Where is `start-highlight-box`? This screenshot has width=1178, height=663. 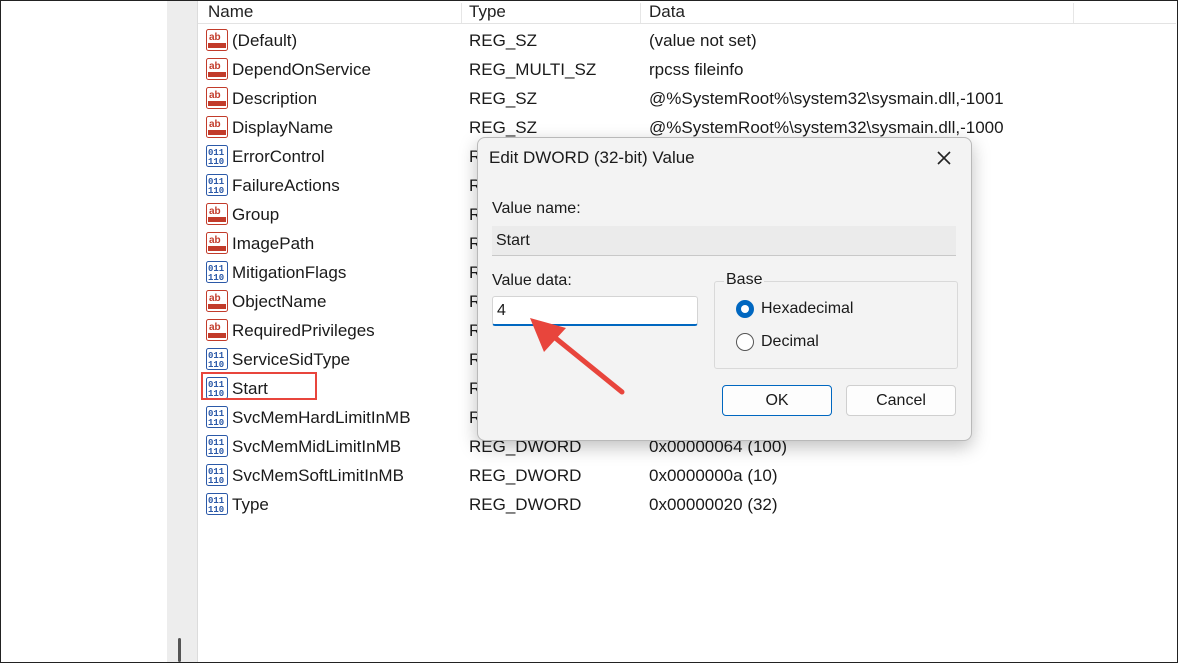 start-highlight-box is located at coordinates (259, 386).